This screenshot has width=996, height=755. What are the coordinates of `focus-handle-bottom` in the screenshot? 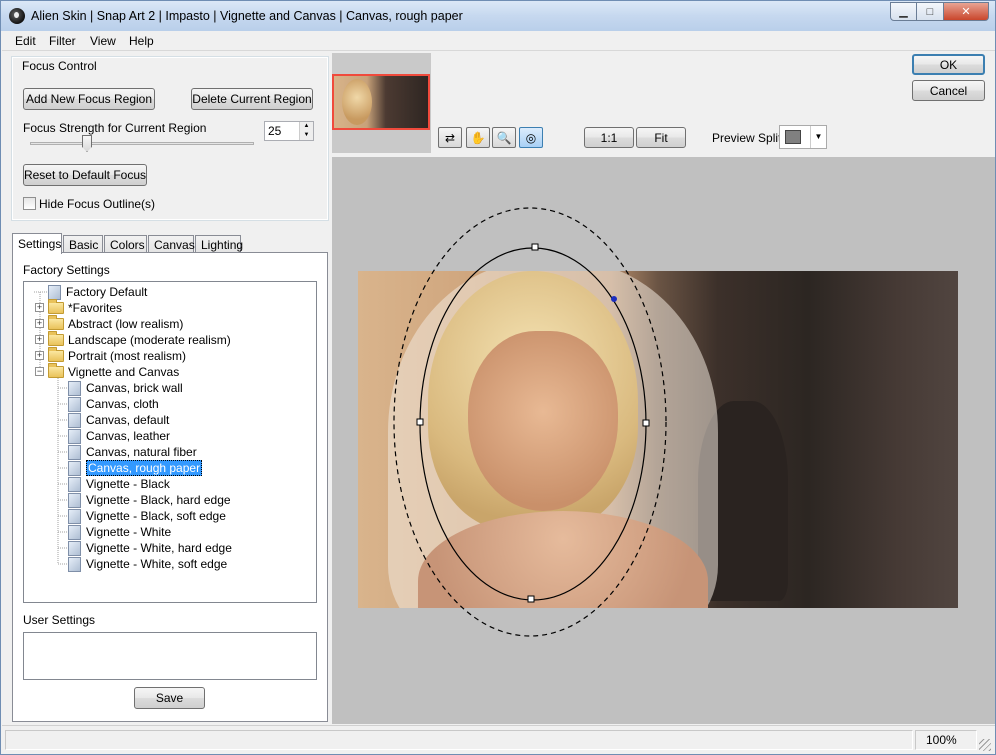 It's located at (531, 599).